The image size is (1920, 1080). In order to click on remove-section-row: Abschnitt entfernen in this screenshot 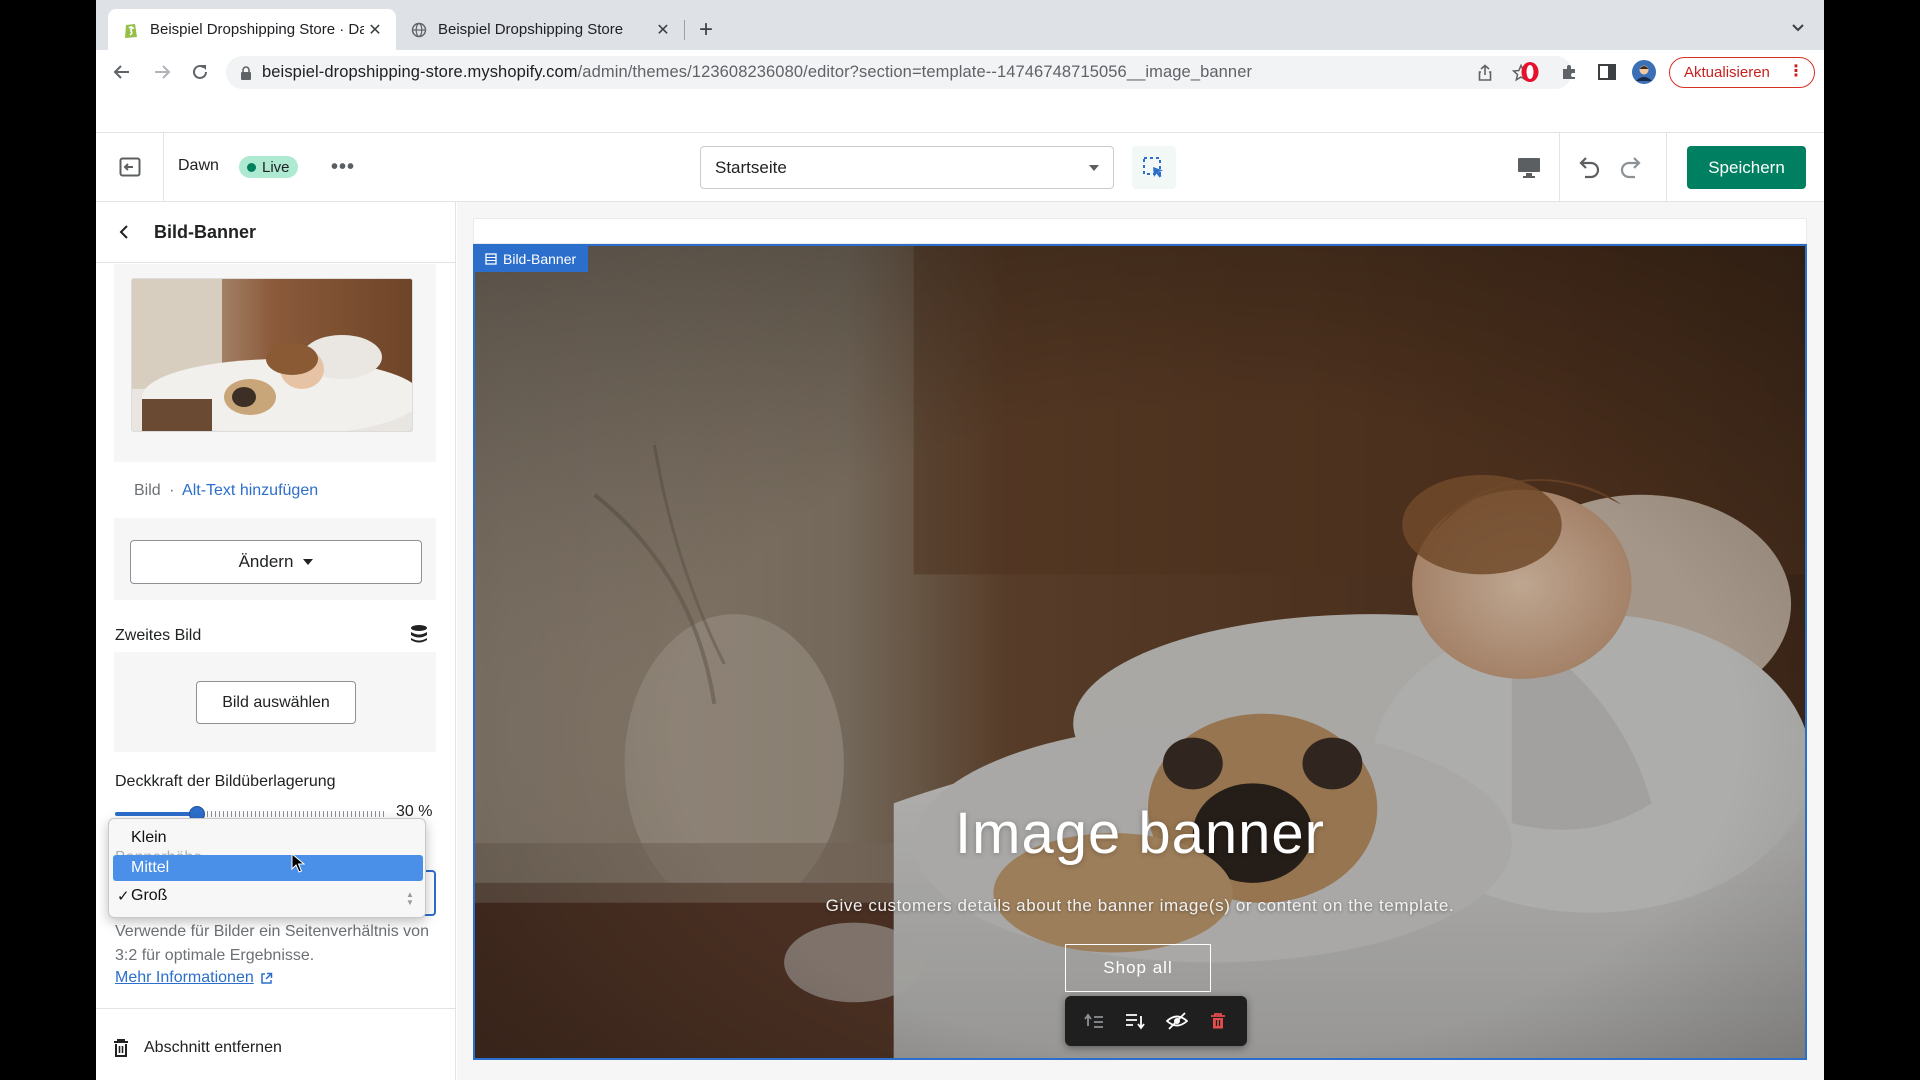, I will do `click(275, 1044)`.